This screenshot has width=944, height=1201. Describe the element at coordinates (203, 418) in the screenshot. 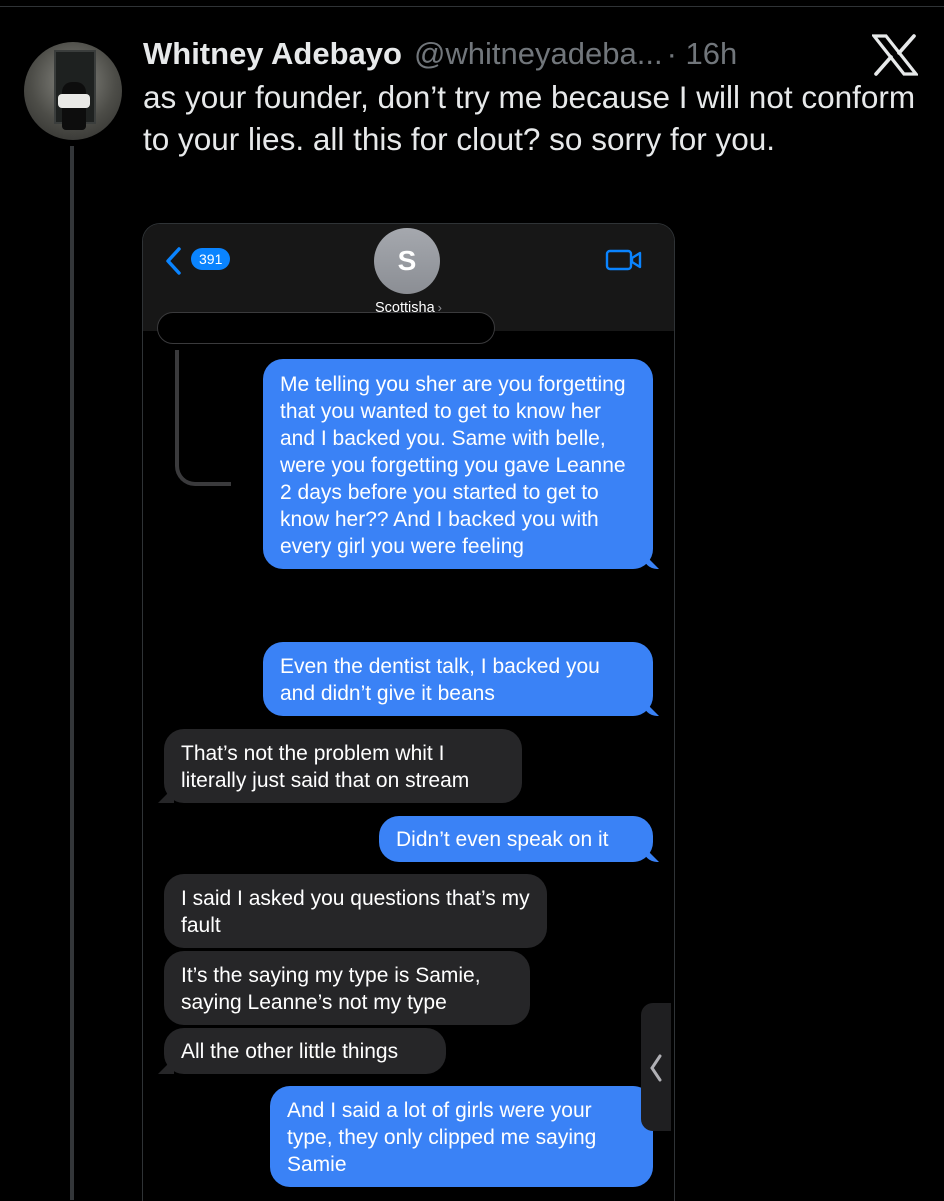

I see `reply-thread-line` at that location.